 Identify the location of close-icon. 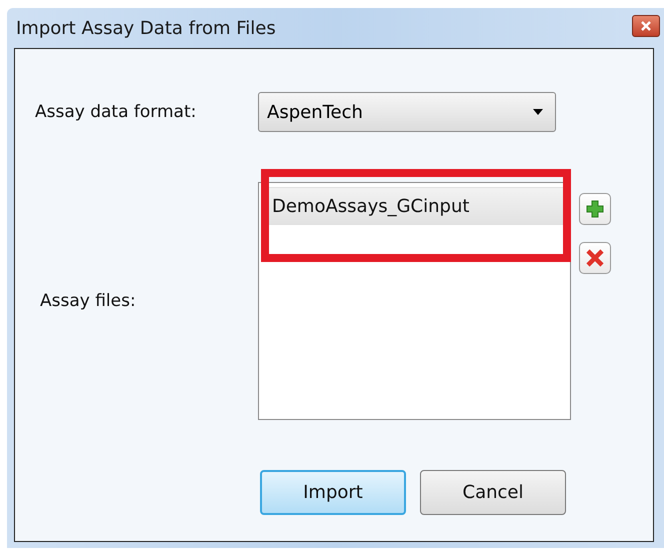
(646, 26).